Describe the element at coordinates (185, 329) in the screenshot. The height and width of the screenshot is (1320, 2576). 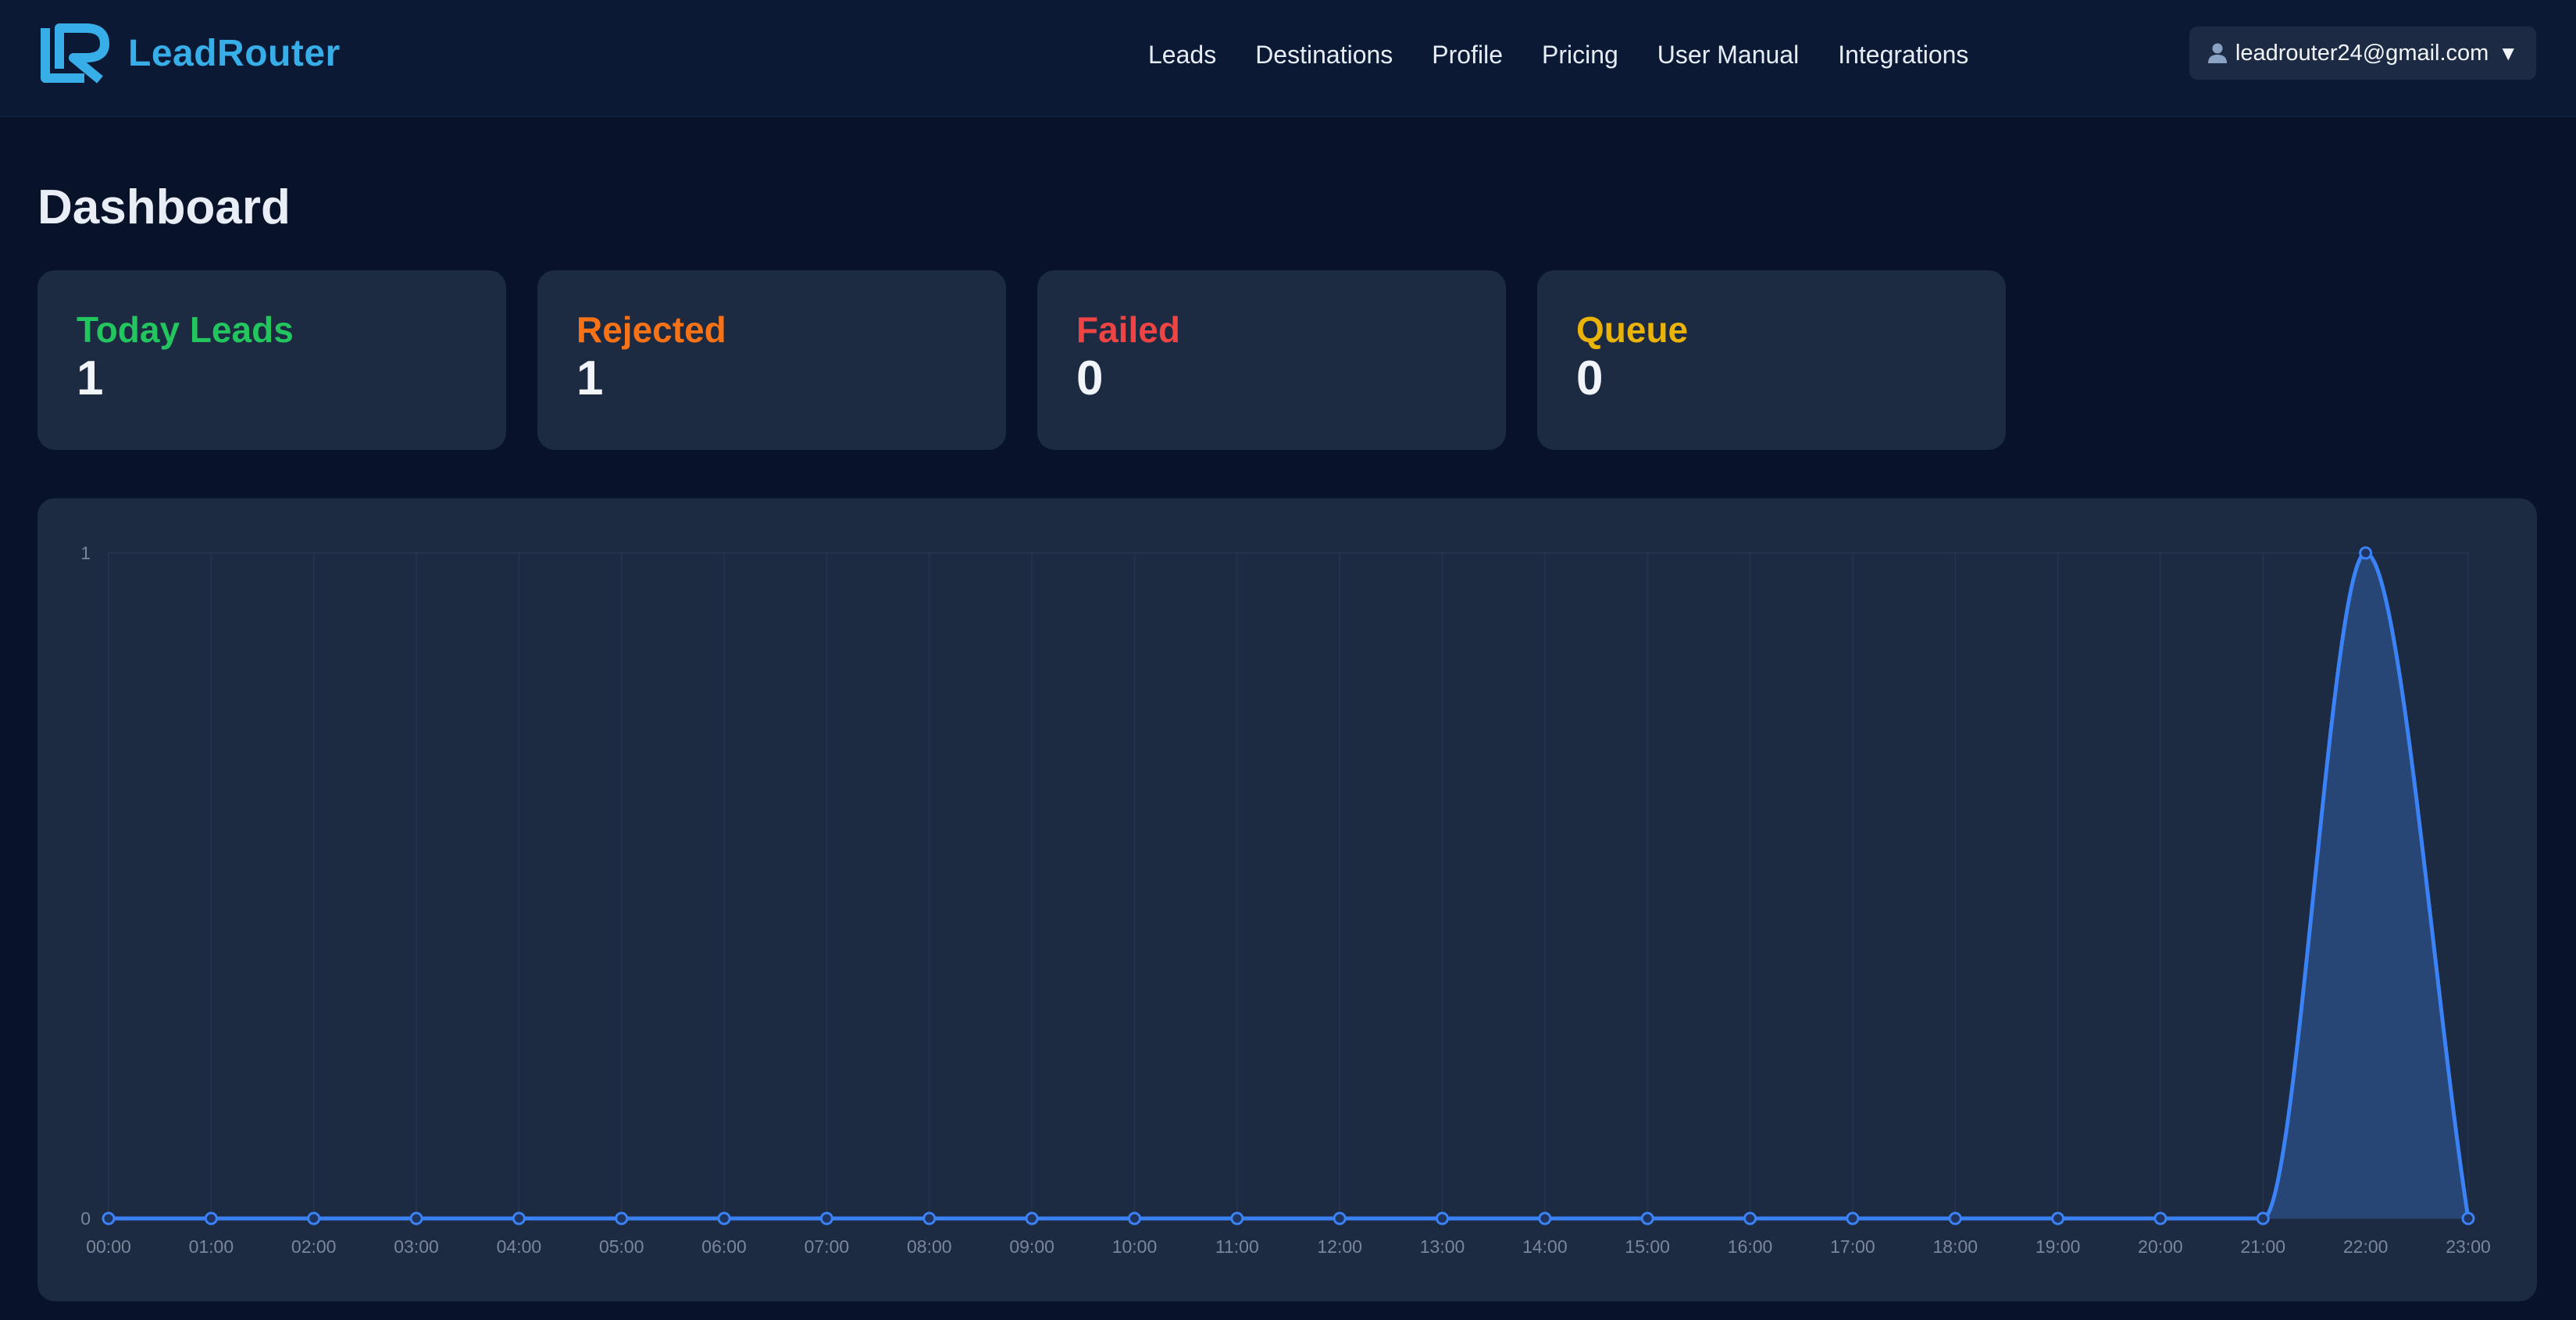
I see `stat-label: Today Leads` at that location.